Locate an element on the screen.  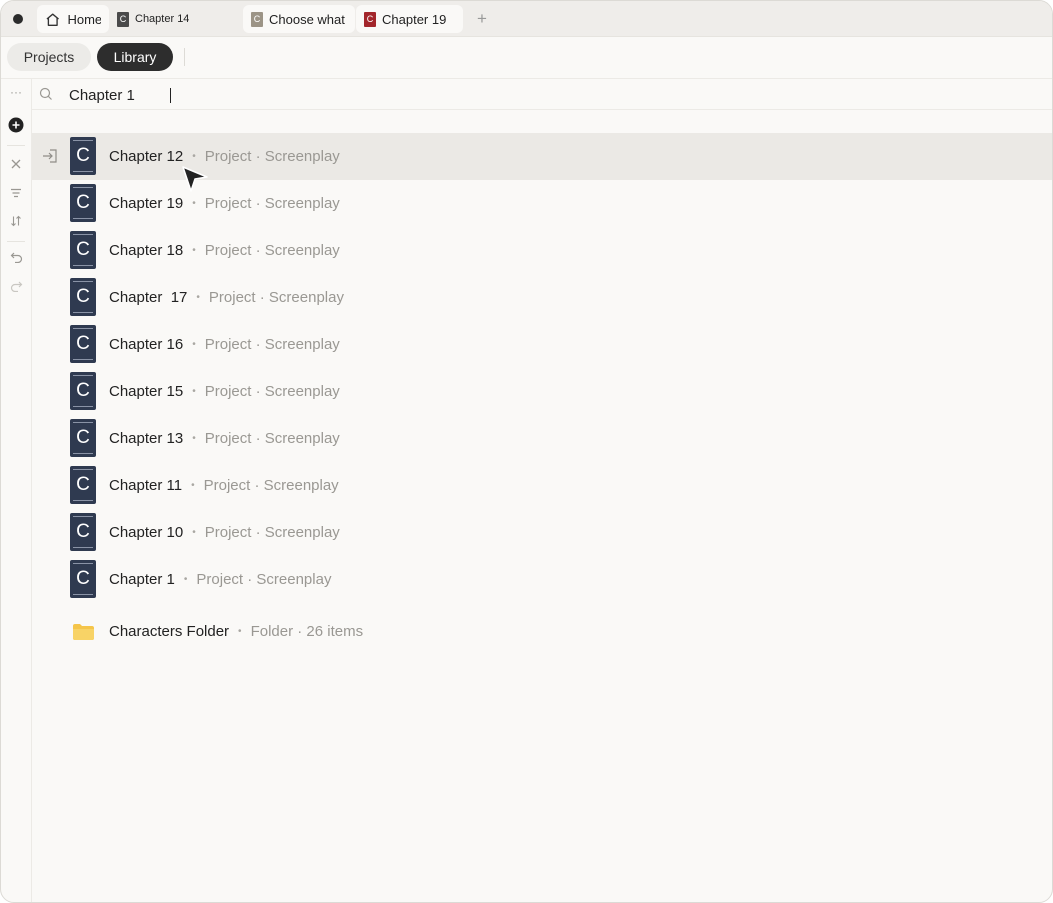
list-item-folder: Characters Folder • Folder · 26 items is located at coordinates (542, 632).